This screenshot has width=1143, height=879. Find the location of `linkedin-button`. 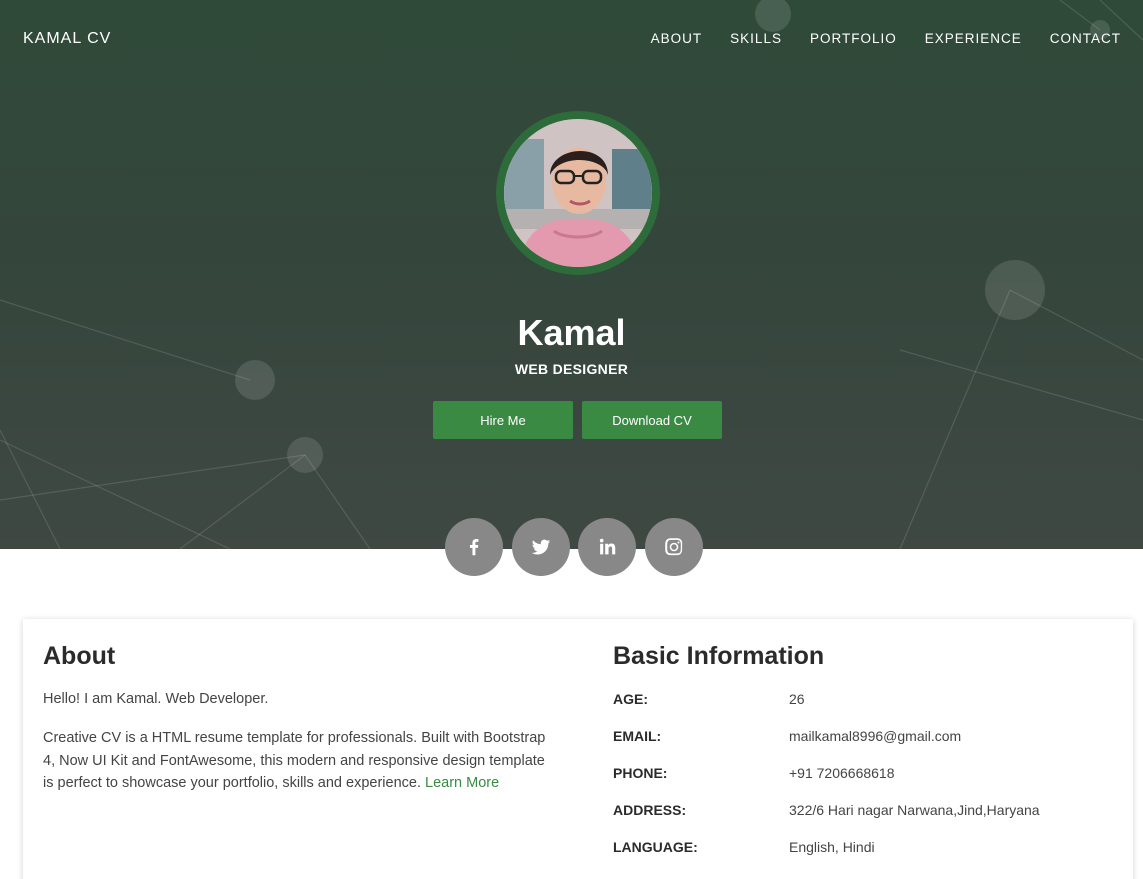

linkedin-button is located at coordinates (607, 547).